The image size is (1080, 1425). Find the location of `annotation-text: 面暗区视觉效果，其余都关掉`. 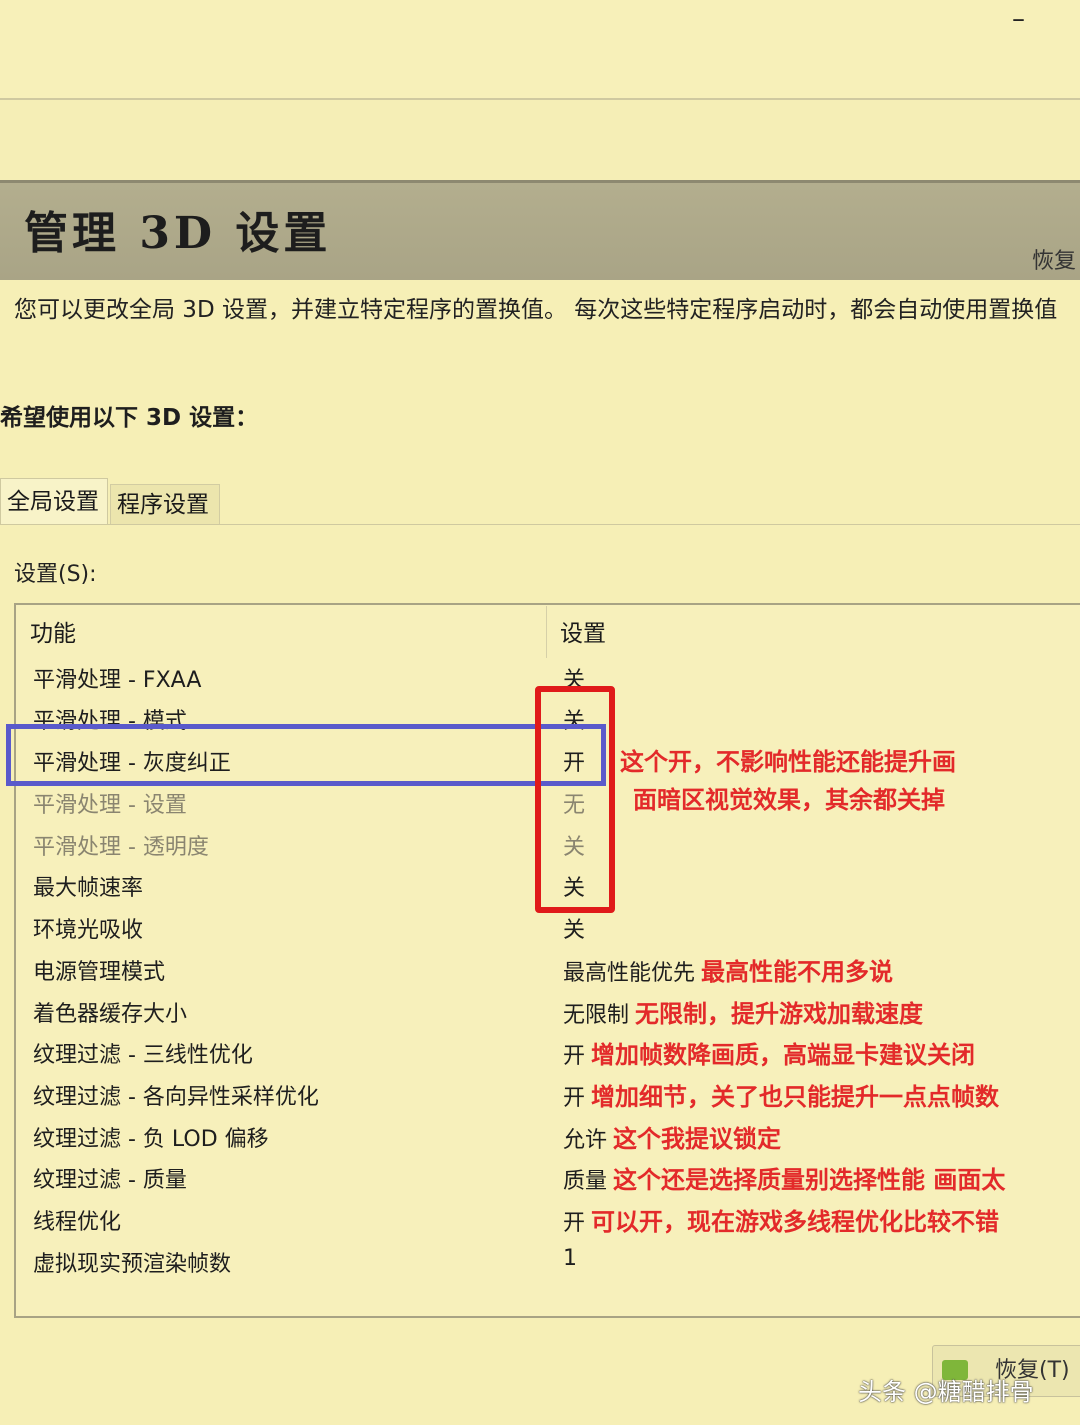

annotation-text: 面暗区视觉效果，其余都关掉 is located at coordinates (789, 800).